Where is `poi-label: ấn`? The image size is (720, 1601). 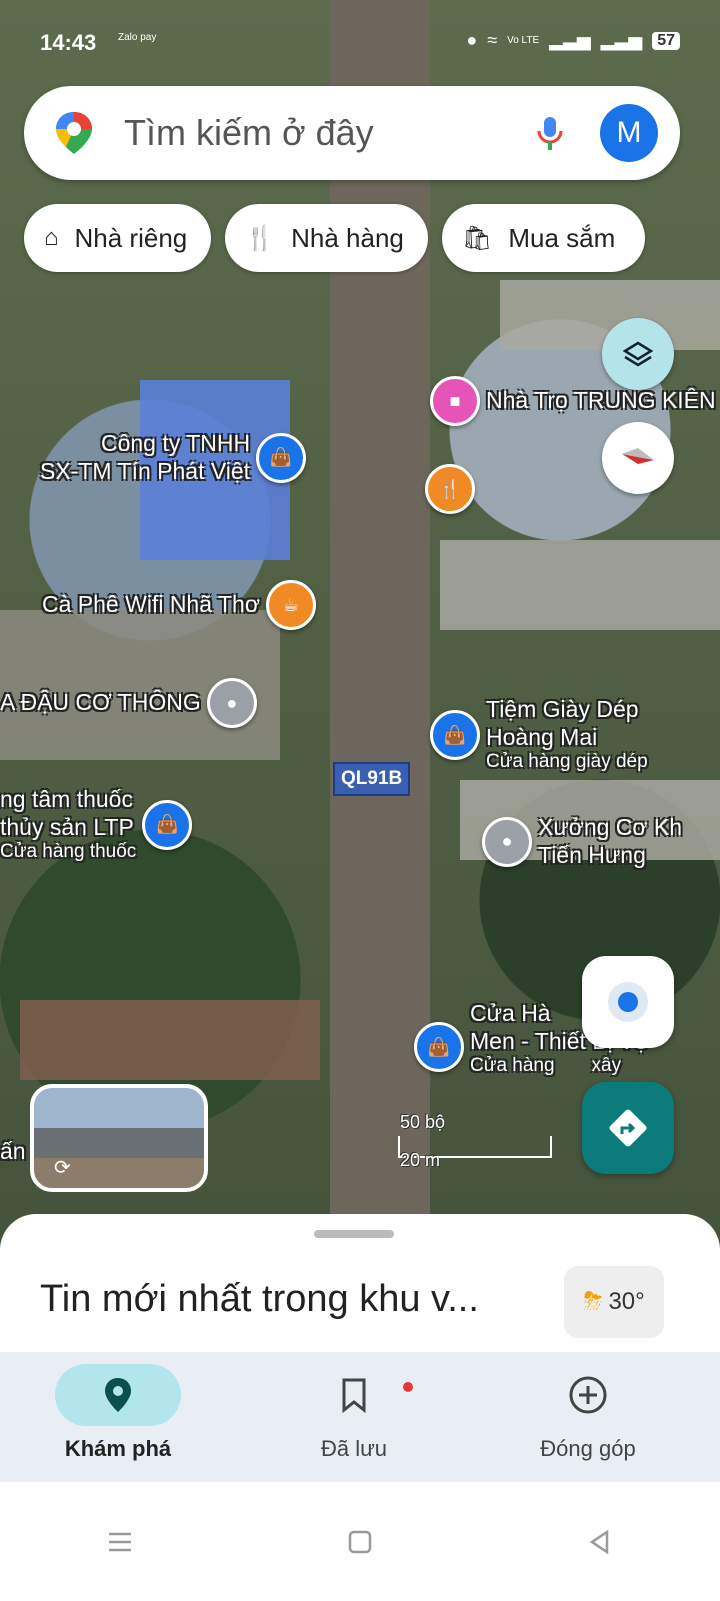
poi-label: ấn is located at coordinates (13, 1151).